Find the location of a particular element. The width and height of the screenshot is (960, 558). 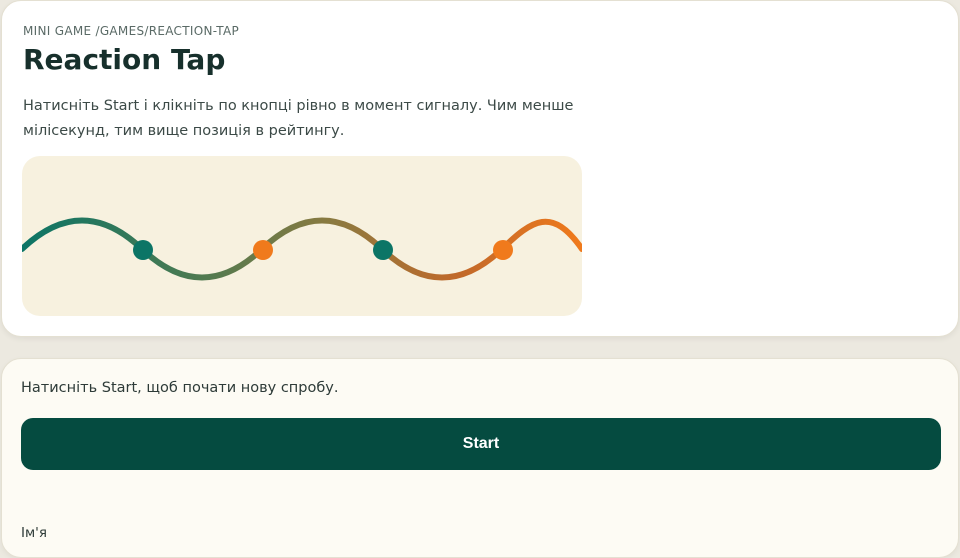

page-title: Reaction Tap is located at coordinates (124, 59).